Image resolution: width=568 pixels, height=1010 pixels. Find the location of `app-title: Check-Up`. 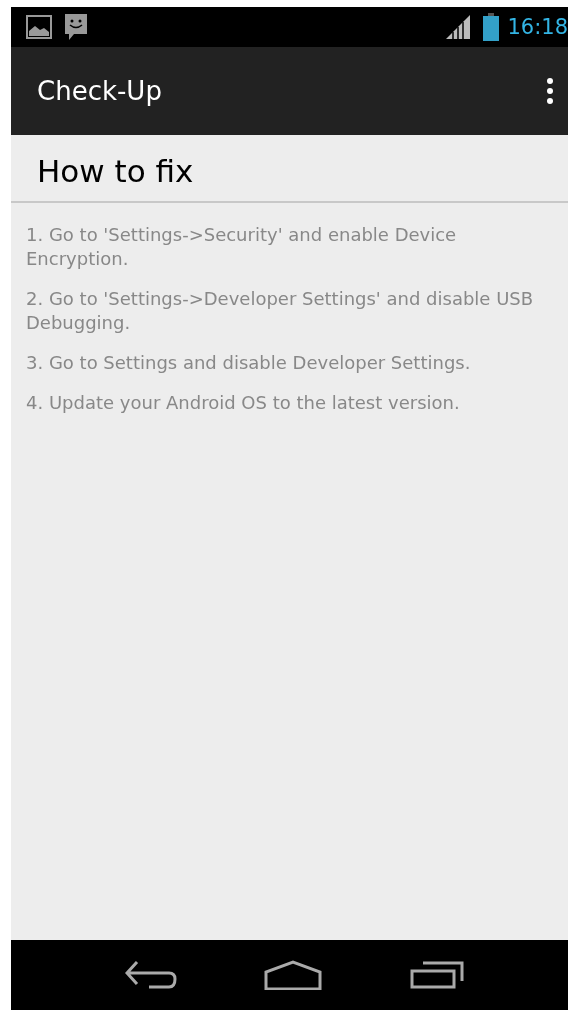

app-title: Check-Up is located at coordinates (99, 91).